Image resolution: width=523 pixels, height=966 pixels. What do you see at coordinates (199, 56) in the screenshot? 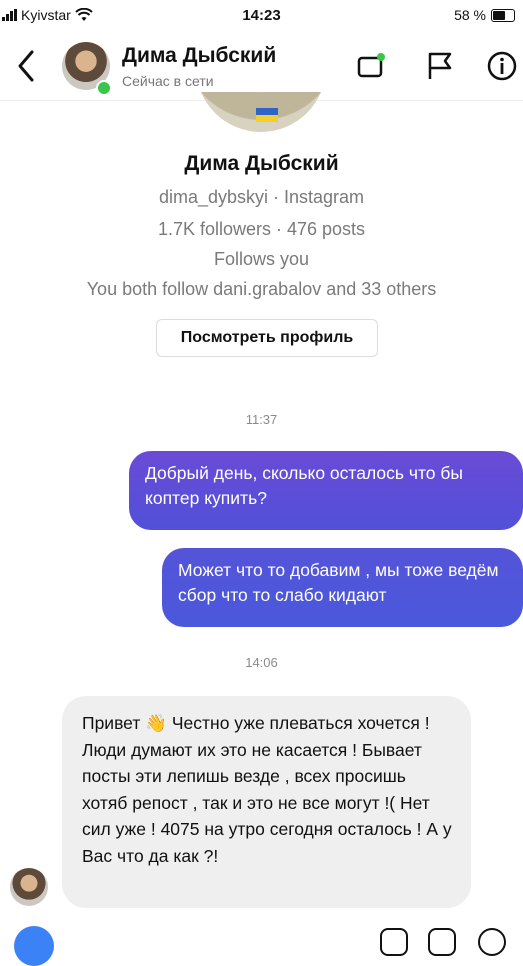
I see `contact-name: Дима Дыбский` at bounding box center [199, 56].